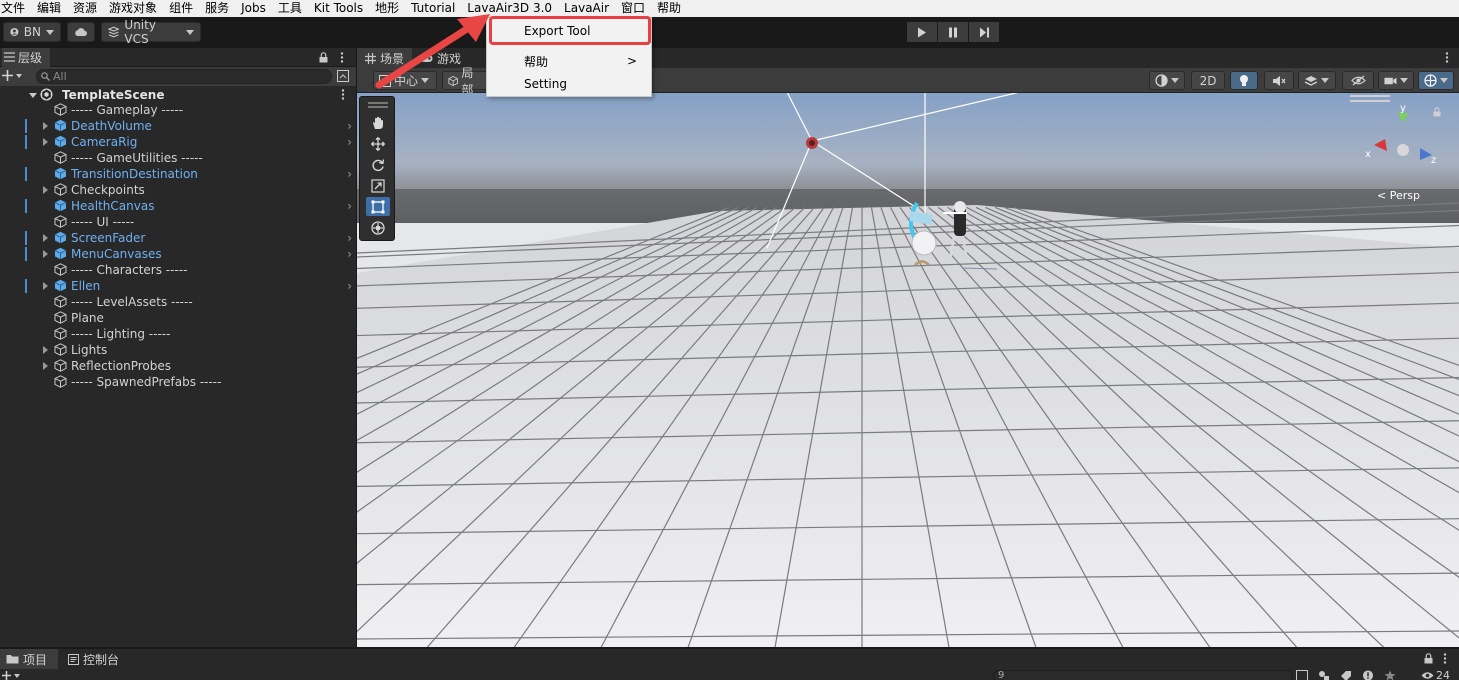 Image resolution: width=1459 pixels, height=680 pixels. I want to click on scale-tool-button, so click(378, 185).